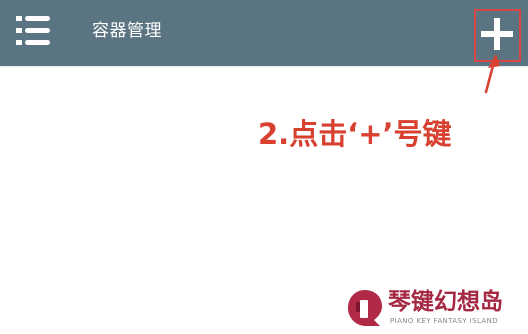  Describe the element at coordinates (127, 31) in the screenshot. I see `page-title: 容器管理` at that location.